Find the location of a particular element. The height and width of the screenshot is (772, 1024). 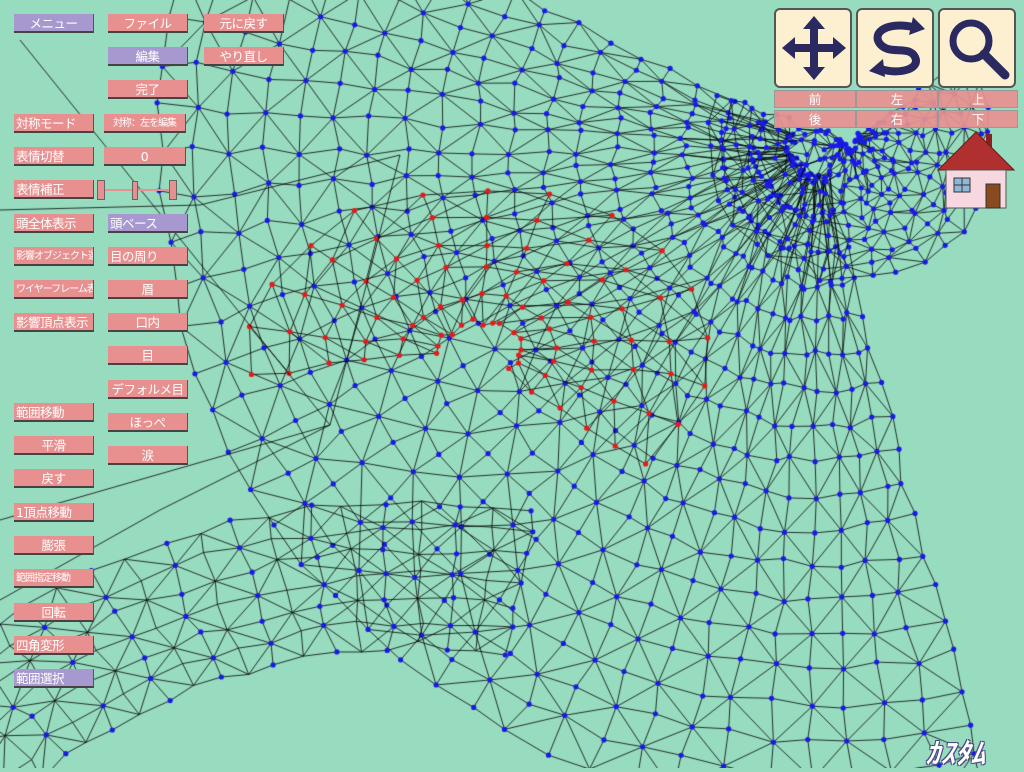

zoom-view-button is located at coordinates (977, 48).